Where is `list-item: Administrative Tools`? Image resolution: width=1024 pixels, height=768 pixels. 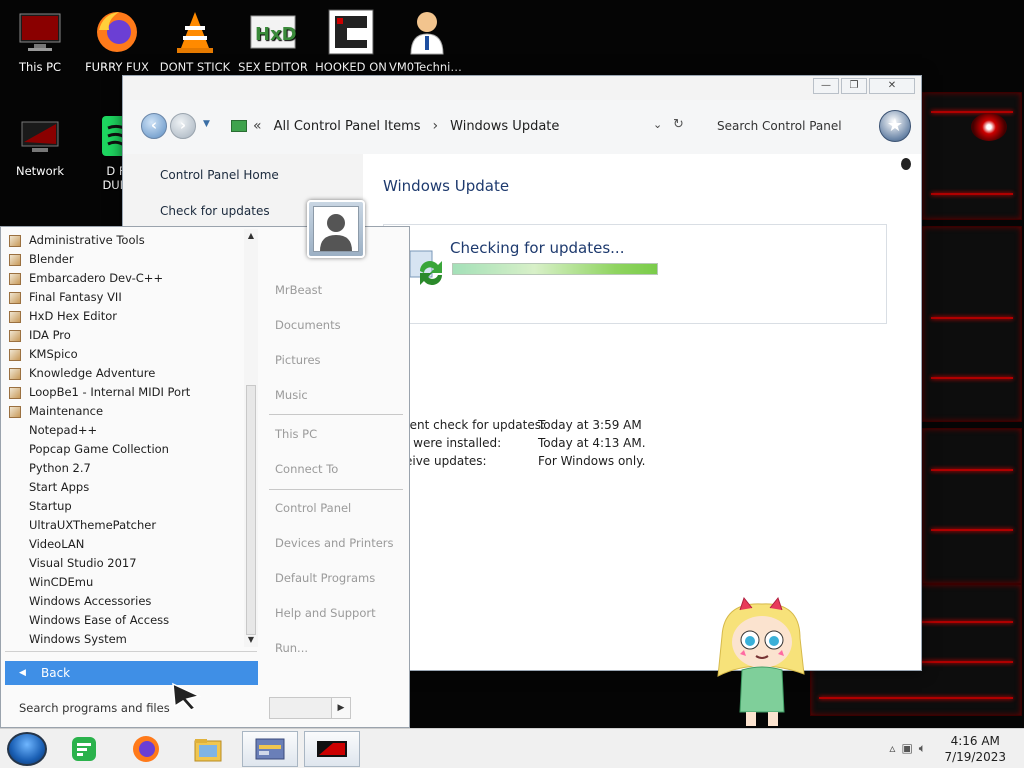 list-item: Administrative Tools is located at coordinates (77, 240).